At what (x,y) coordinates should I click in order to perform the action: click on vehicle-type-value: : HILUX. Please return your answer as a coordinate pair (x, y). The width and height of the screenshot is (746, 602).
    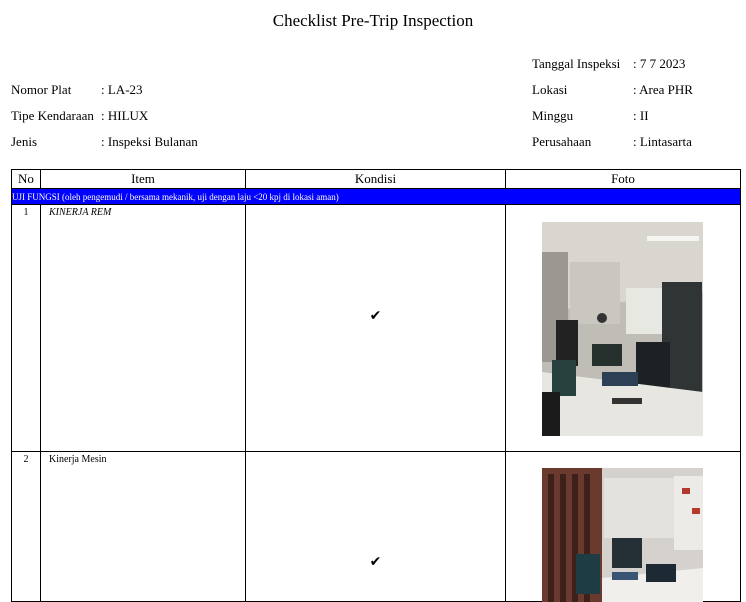
    Looking at the image, I should click on (125, 115).